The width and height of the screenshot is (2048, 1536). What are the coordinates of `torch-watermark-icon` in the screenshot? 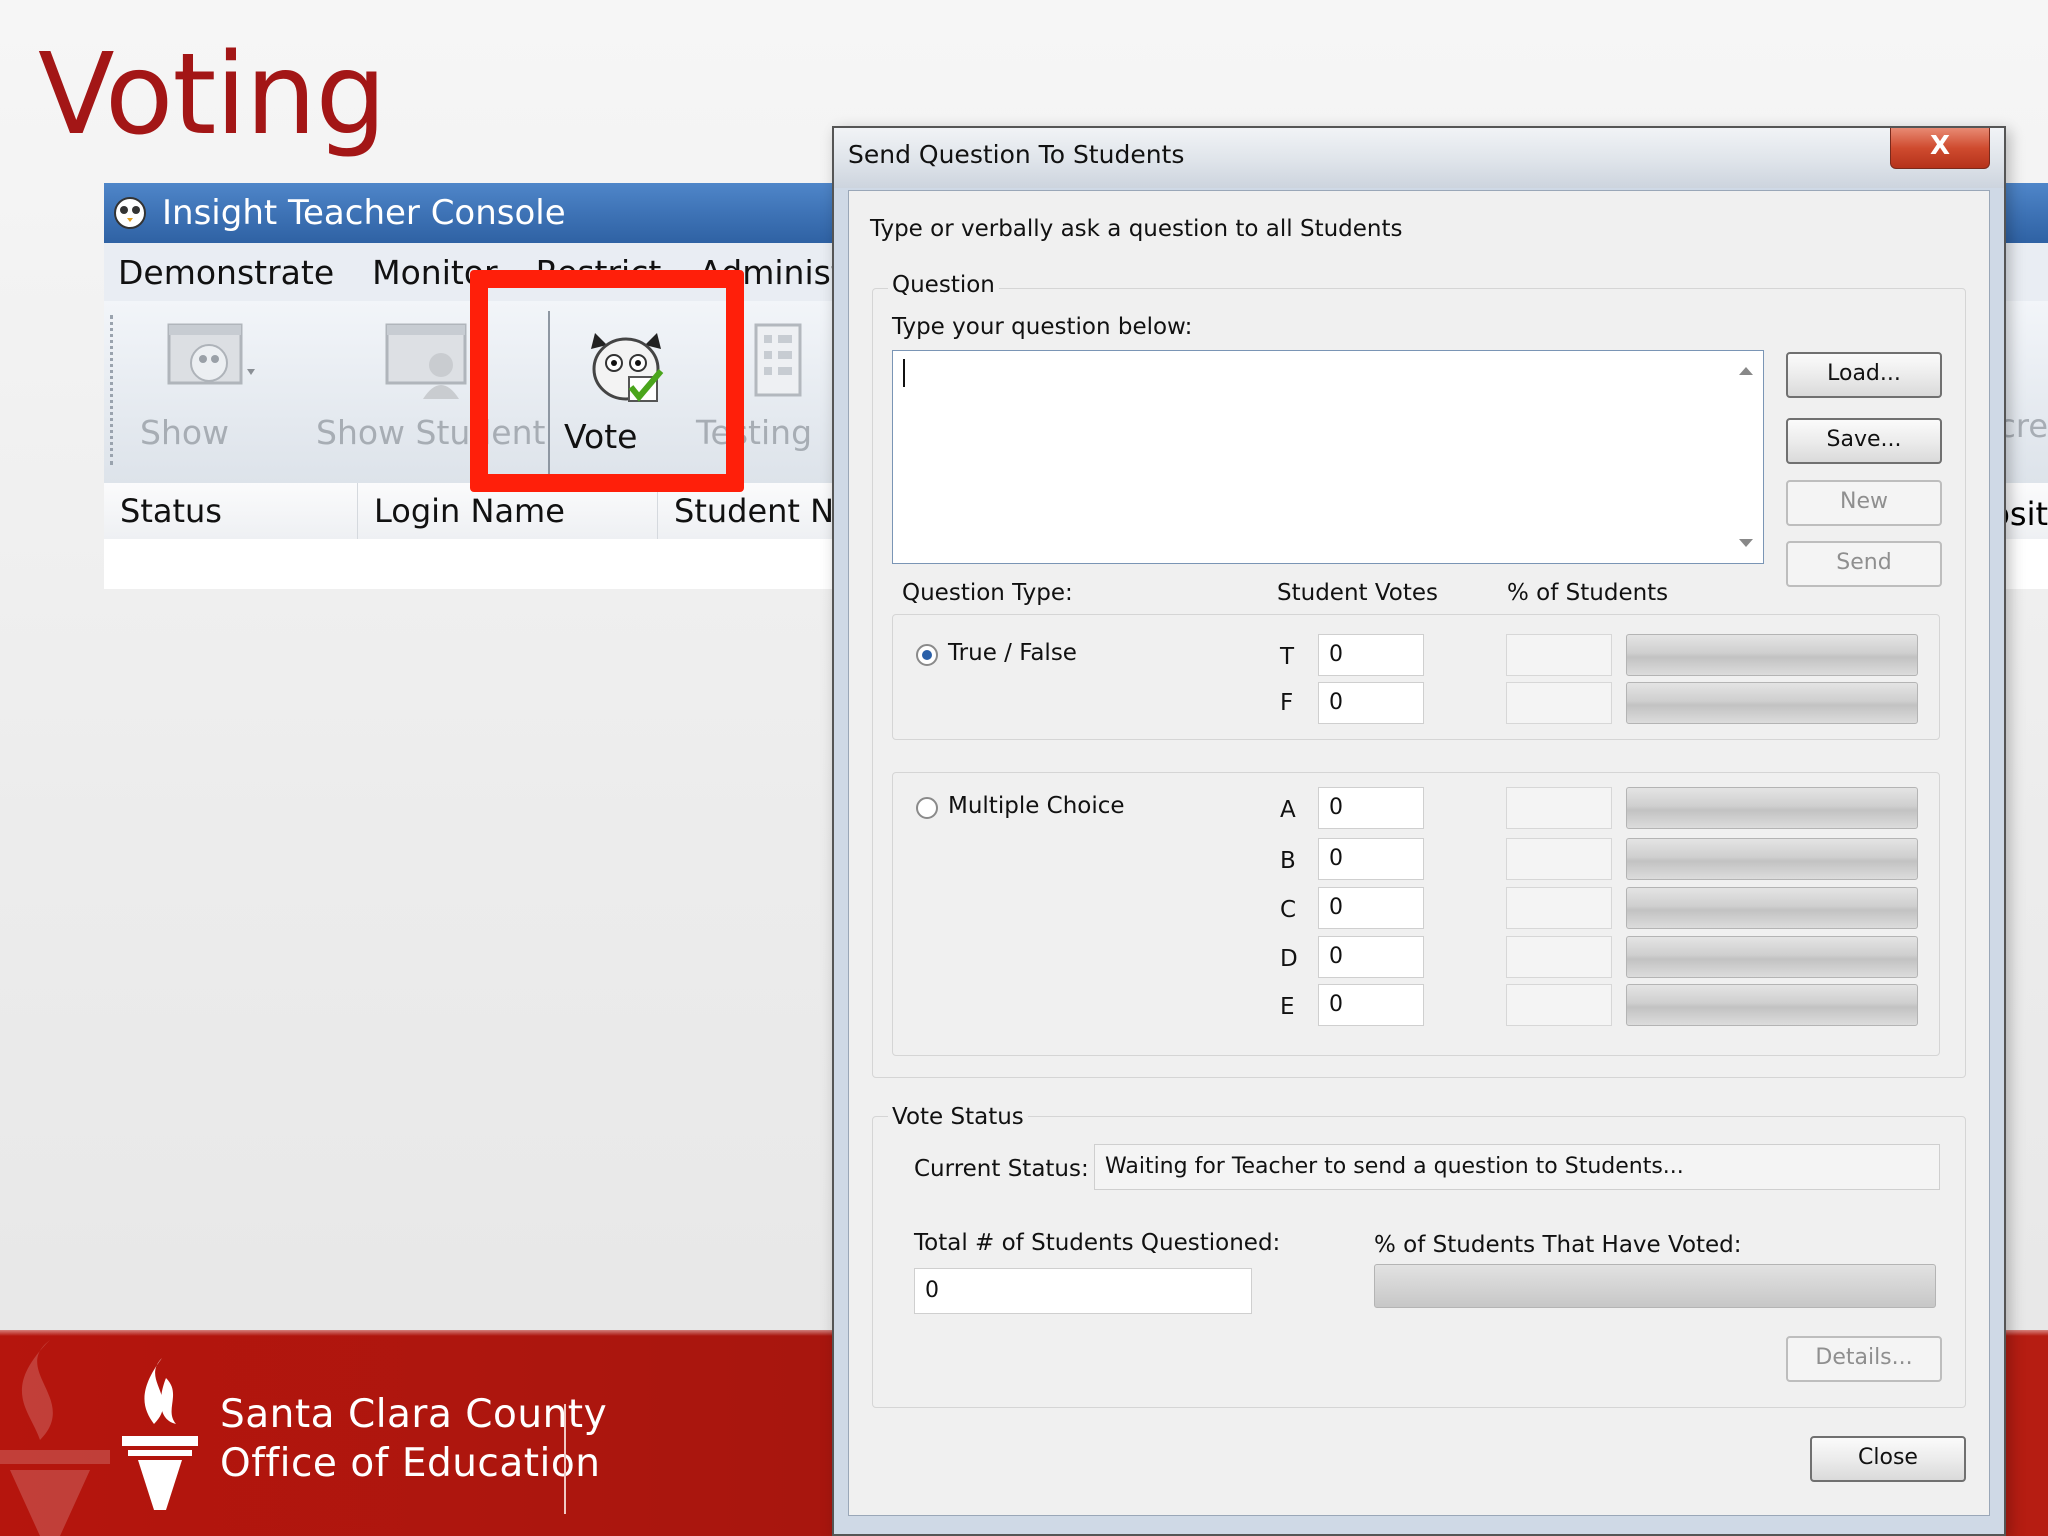 It's located at (55, 1438).